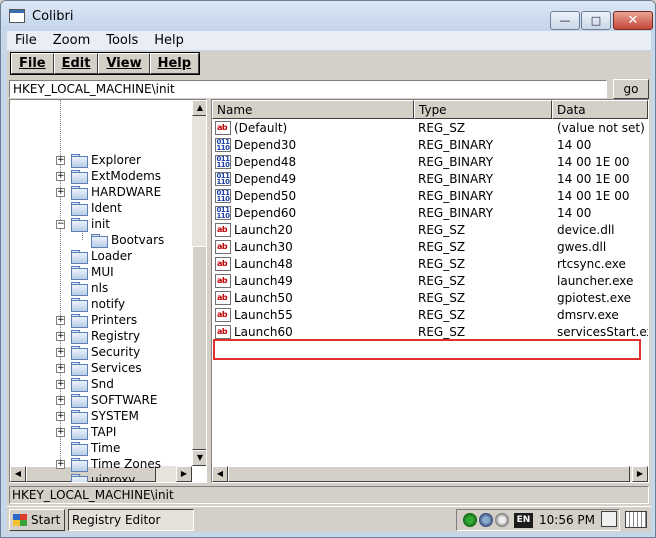 The height and width of the screenshot is (538, 656). What do you see at coordinates (329, 495) in the screenshot?
I see `status-bar: HKEY_LOCAL_MACHINE\init` at bounding box center [329, 495].